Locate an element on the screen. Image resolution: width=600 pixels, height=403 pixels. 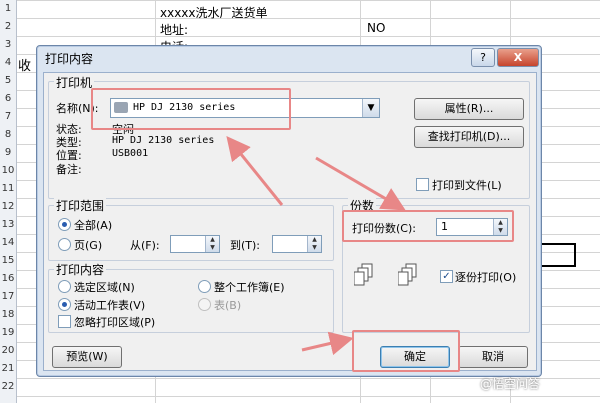
watermark: @悟空问答 is located at coordinates (510, 384).